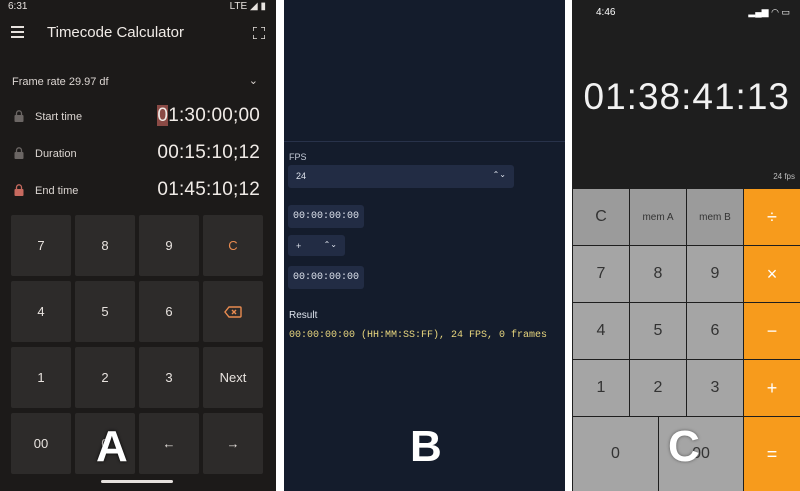  Describe the element at coordinates (775, 12) in the screenshot. I see `wifi-icon: ◠` at that location.